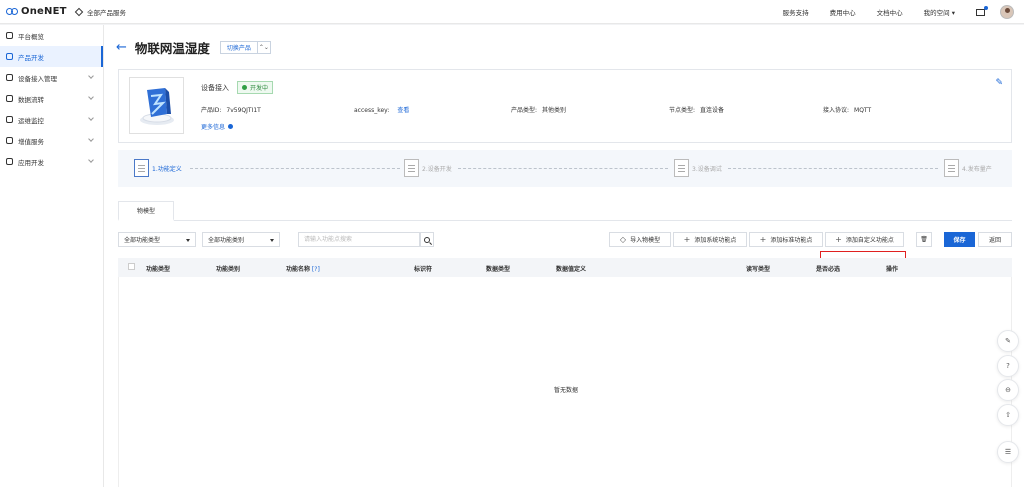 This screenshot has width=1024, height=487. What do you see at coordinates (9, 98) in the screenshot?
I see `flow-icon` at bounding box center [9, 98].